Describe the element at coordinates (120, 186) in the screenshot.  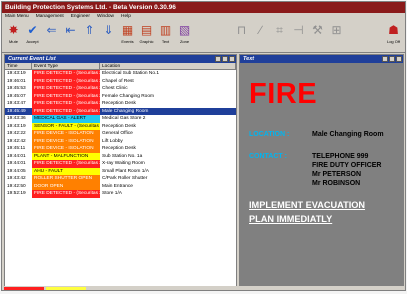
I see `table-row: 19:42:50 DOOR OPEN Main Entrance` at that location.